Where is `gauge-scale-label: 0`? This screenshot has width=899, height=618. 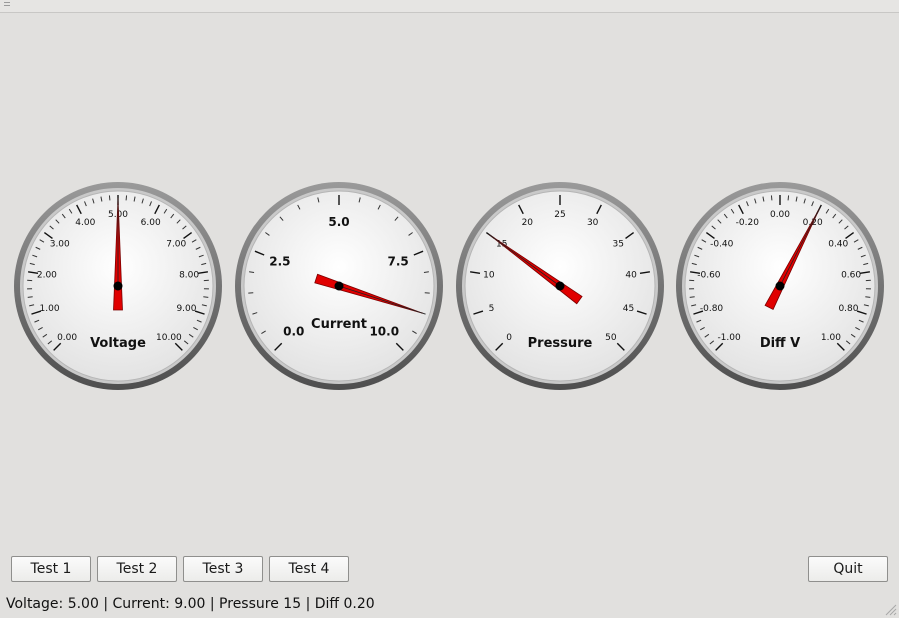 gauge-scale-label: 0 is located at coordinates (509, 338).